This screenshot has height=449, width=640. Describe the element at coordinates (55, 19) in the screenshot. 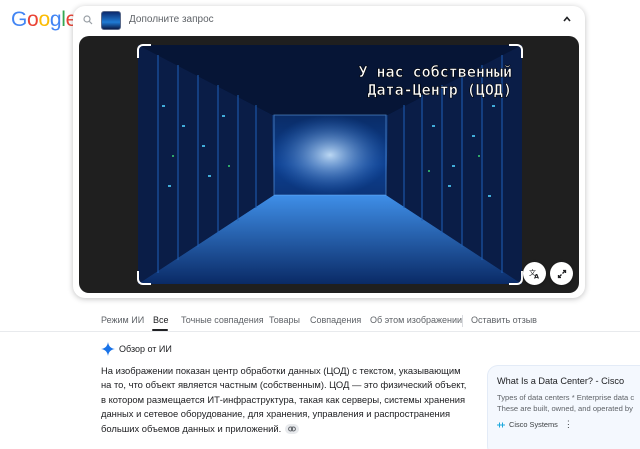

I see `logo-letter: g` at that location.